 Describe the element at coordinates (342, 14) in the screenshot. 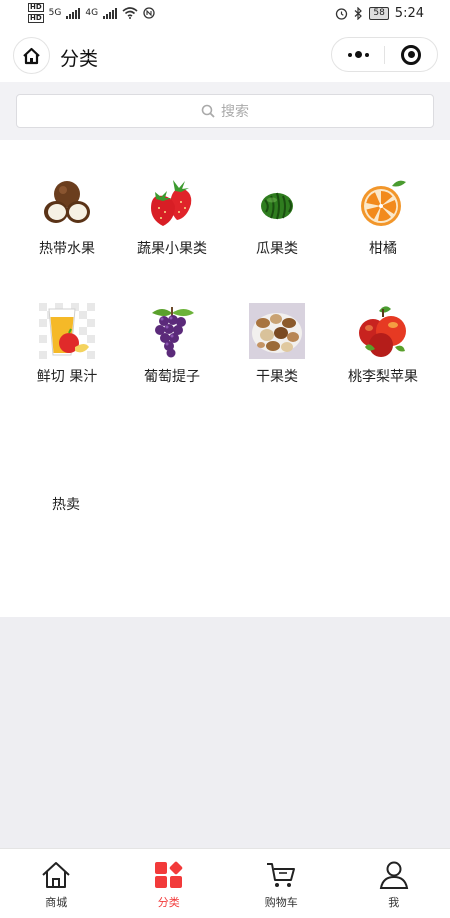

I see `alarm-icon` at that location.